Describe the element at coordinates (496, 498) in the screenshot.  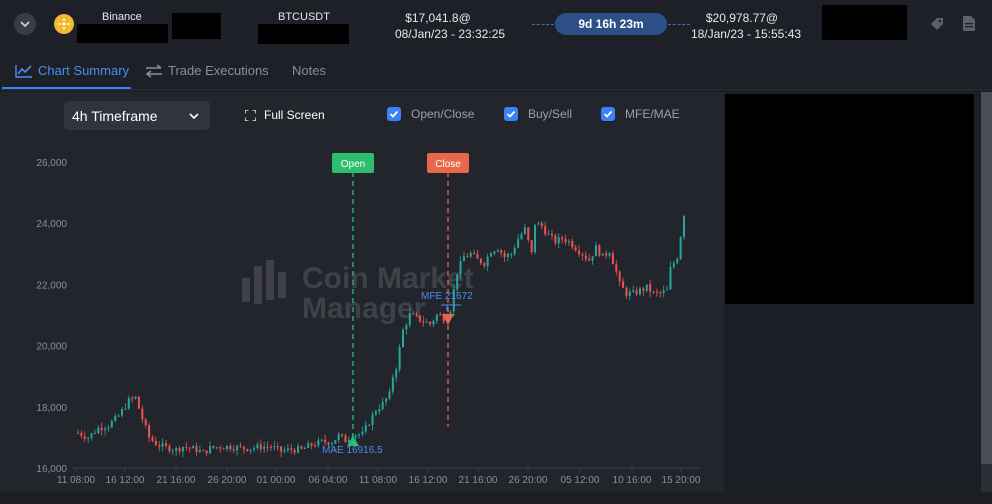
I see `horizontal-scrollbar` at that location.